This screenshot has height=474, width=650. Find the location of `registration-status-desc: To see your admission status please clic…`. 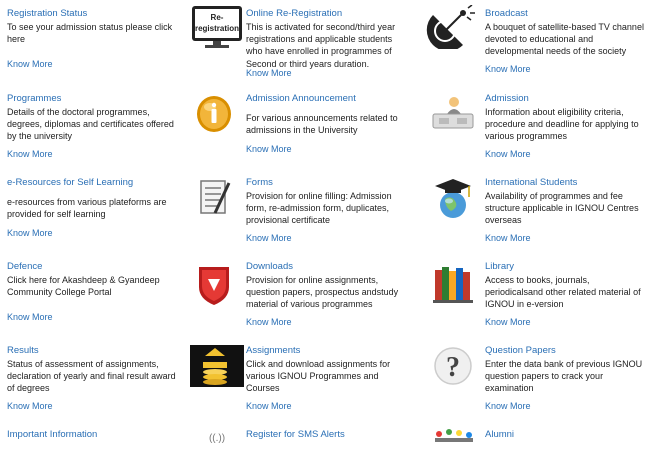

registration-status-desc: To see your admission status please clic… is located at coordinates (90, 33).